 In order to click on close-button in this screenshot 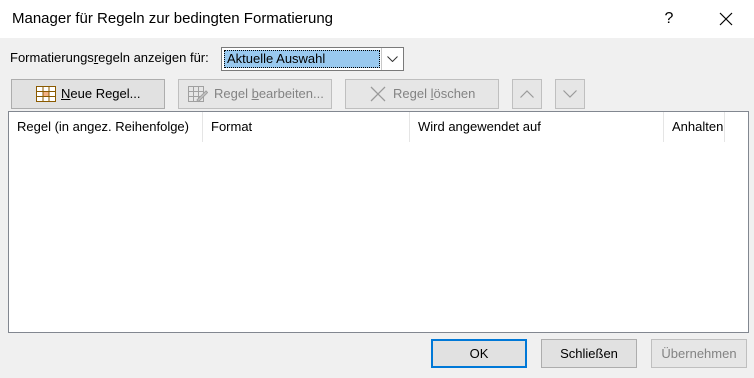, I will do `click(726, 19)`.